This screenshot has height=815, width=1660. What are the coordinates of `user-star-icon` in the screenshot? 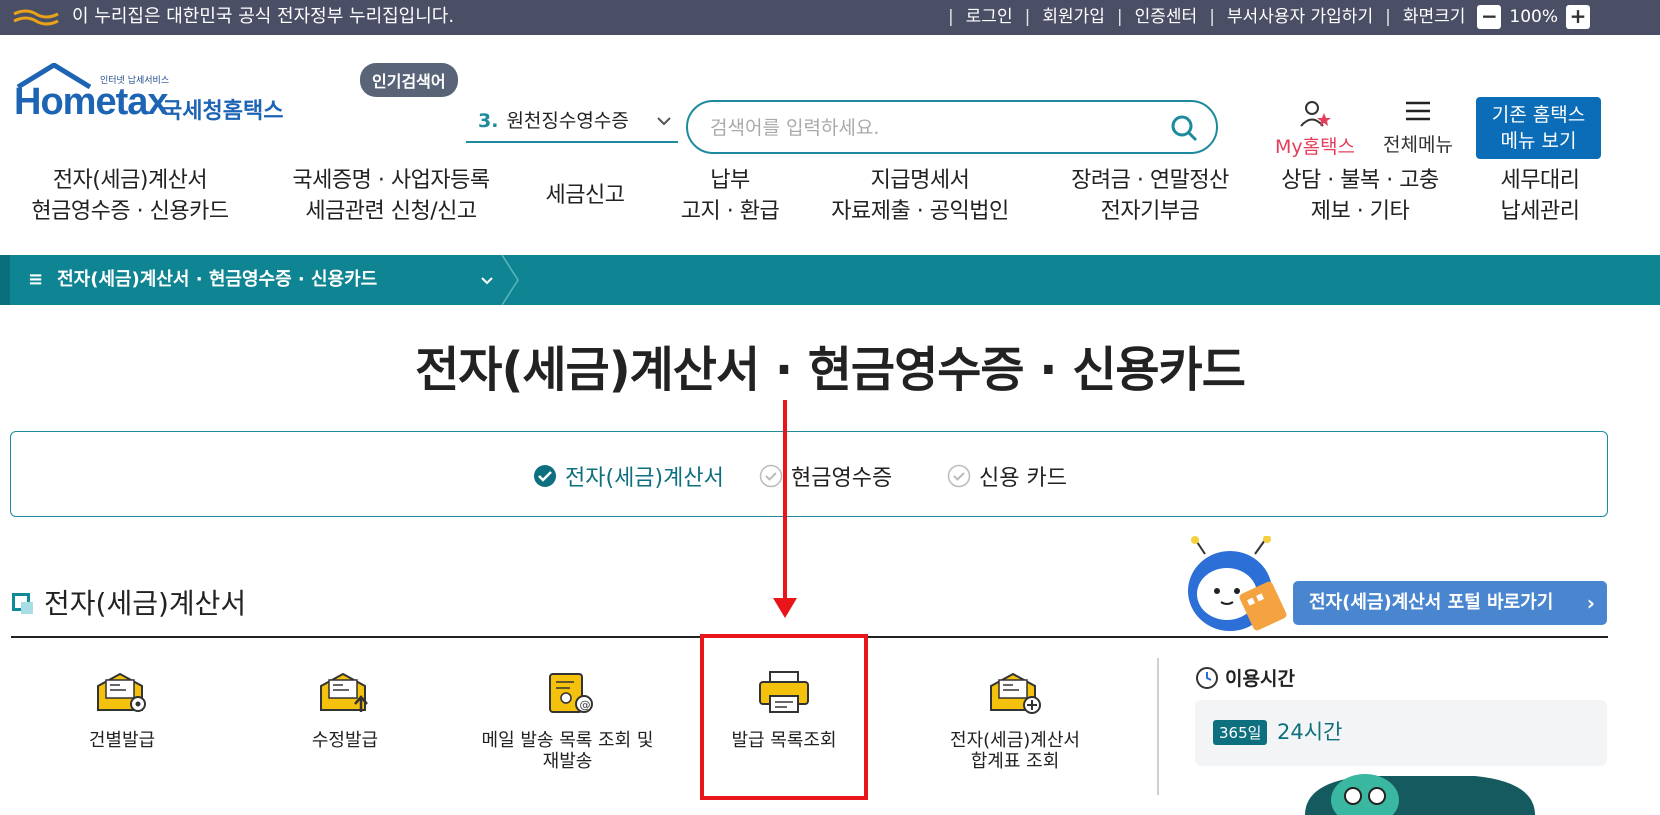 It's located at (1315, 114).